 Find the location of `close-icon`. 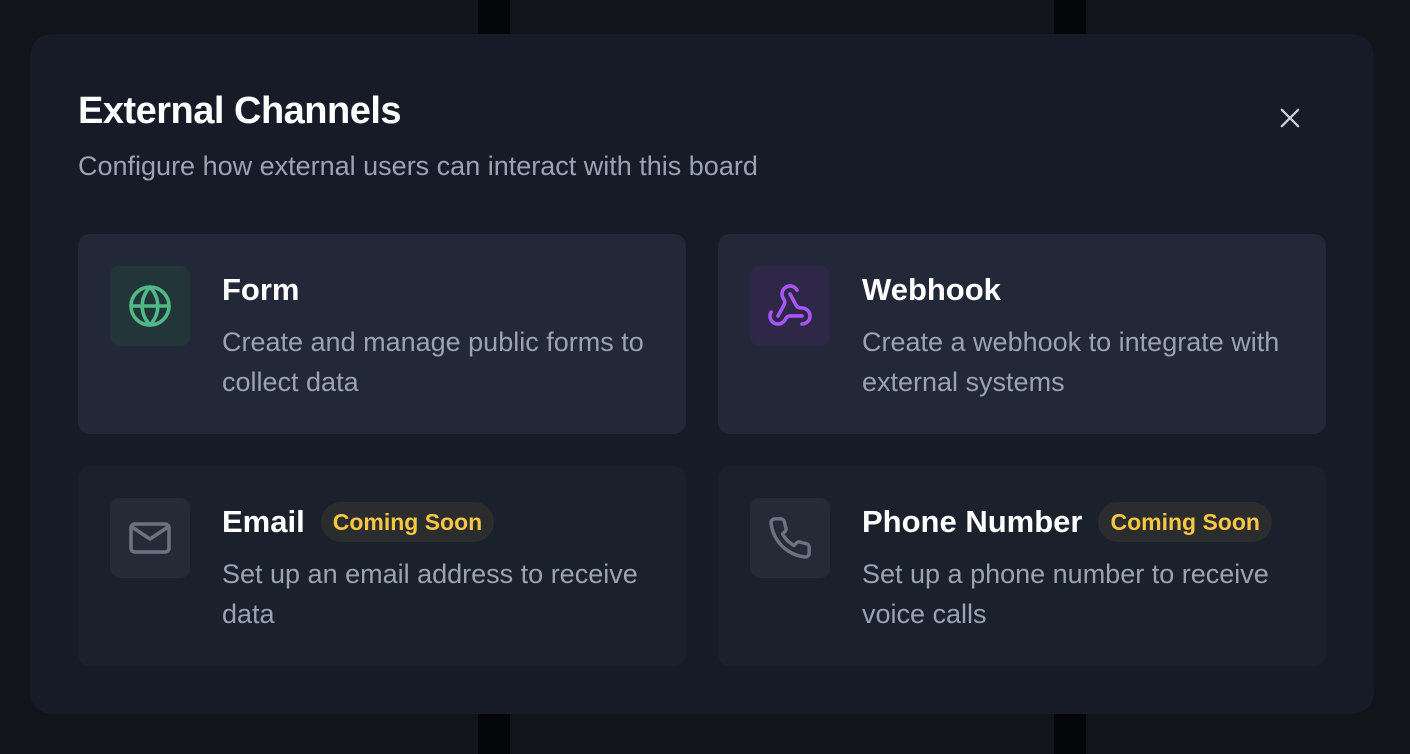

close-icon is located at coordinates (1290, 118).